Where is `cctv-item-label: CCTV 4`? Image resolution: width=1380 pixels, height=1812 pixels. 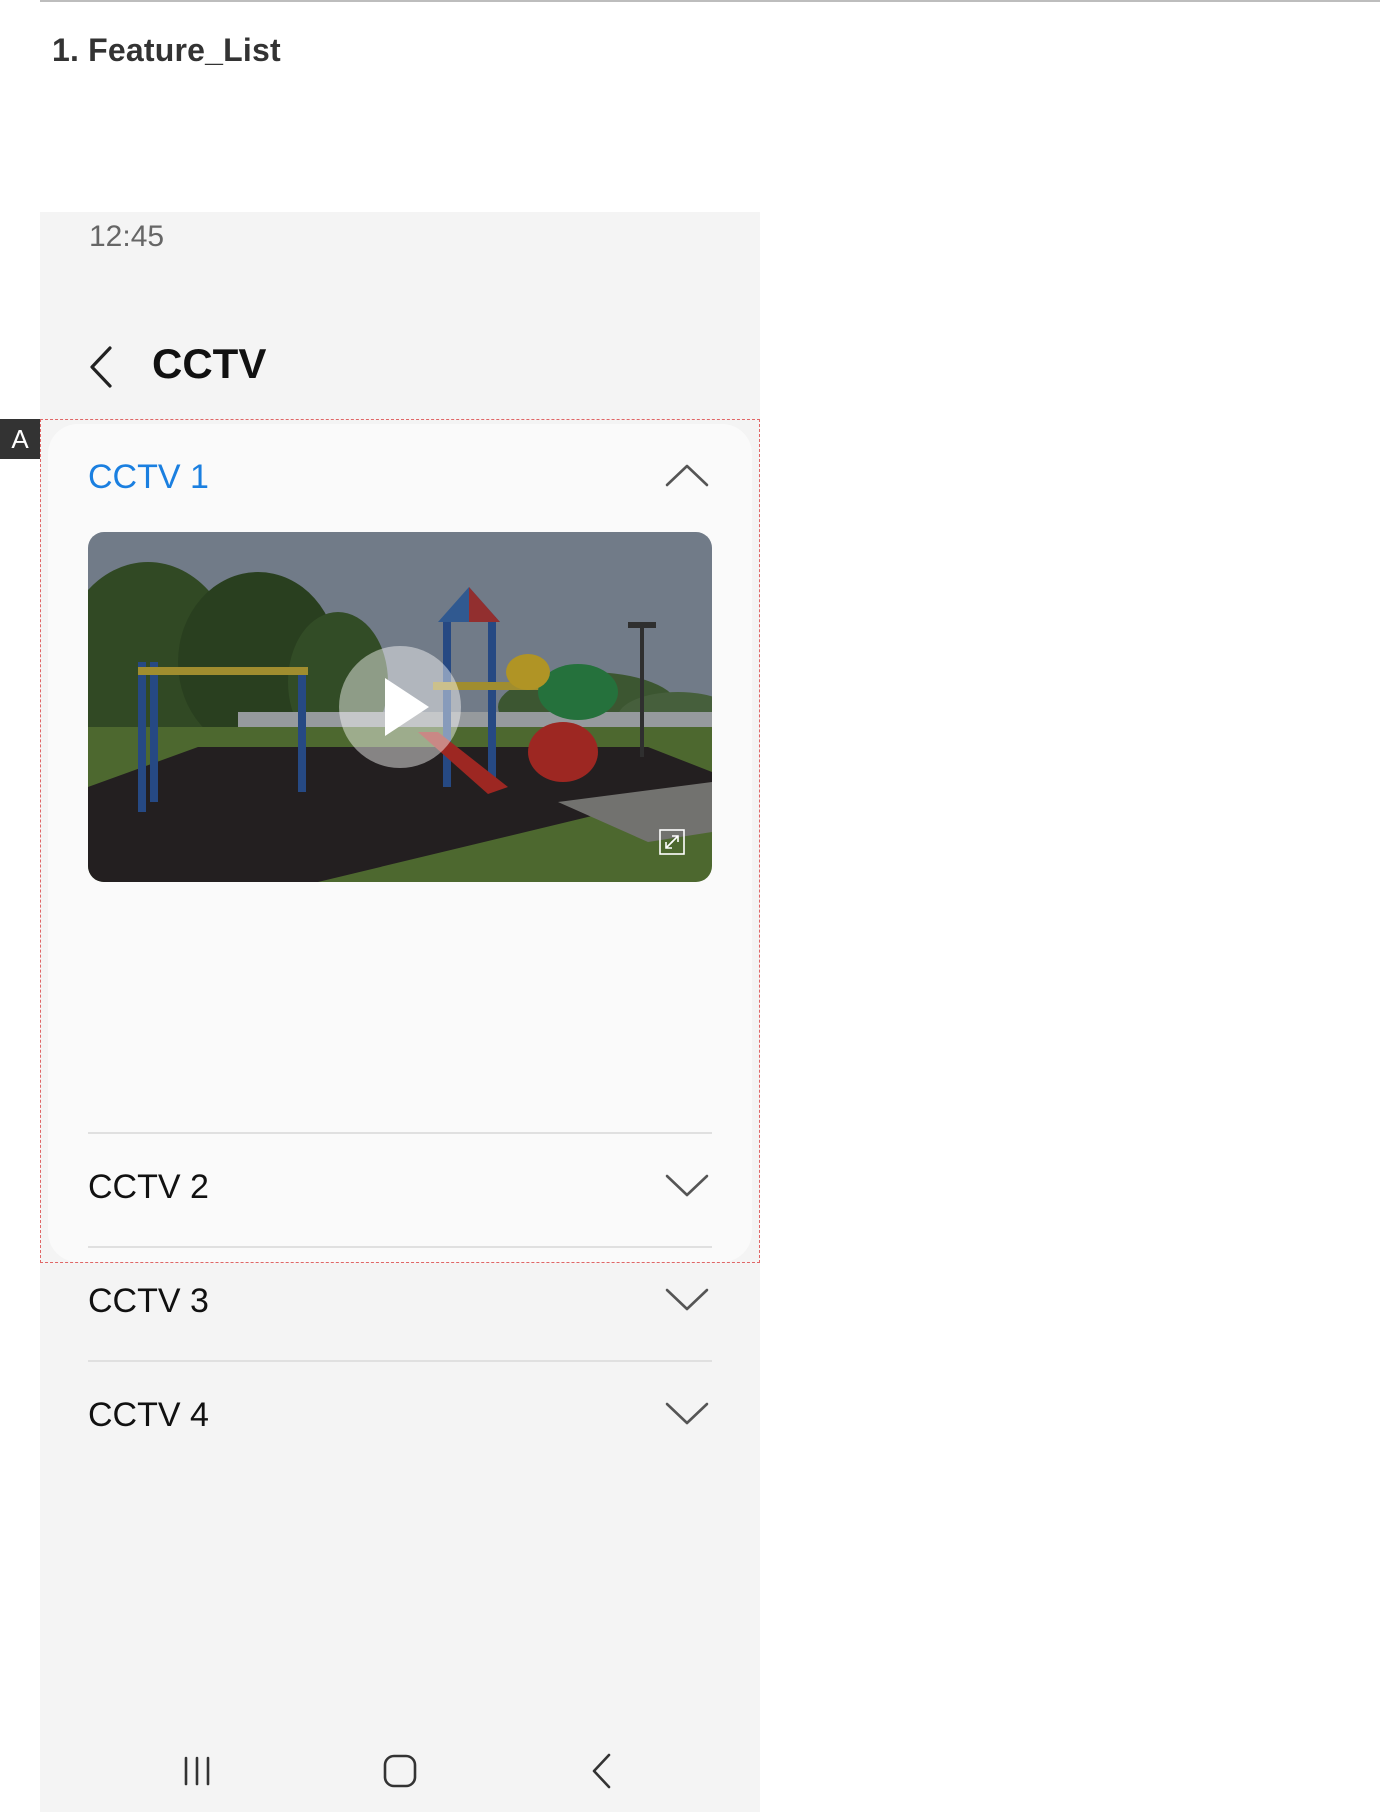
cctv-item-label: CCTV 4 is located at coordinates (148, 1415).